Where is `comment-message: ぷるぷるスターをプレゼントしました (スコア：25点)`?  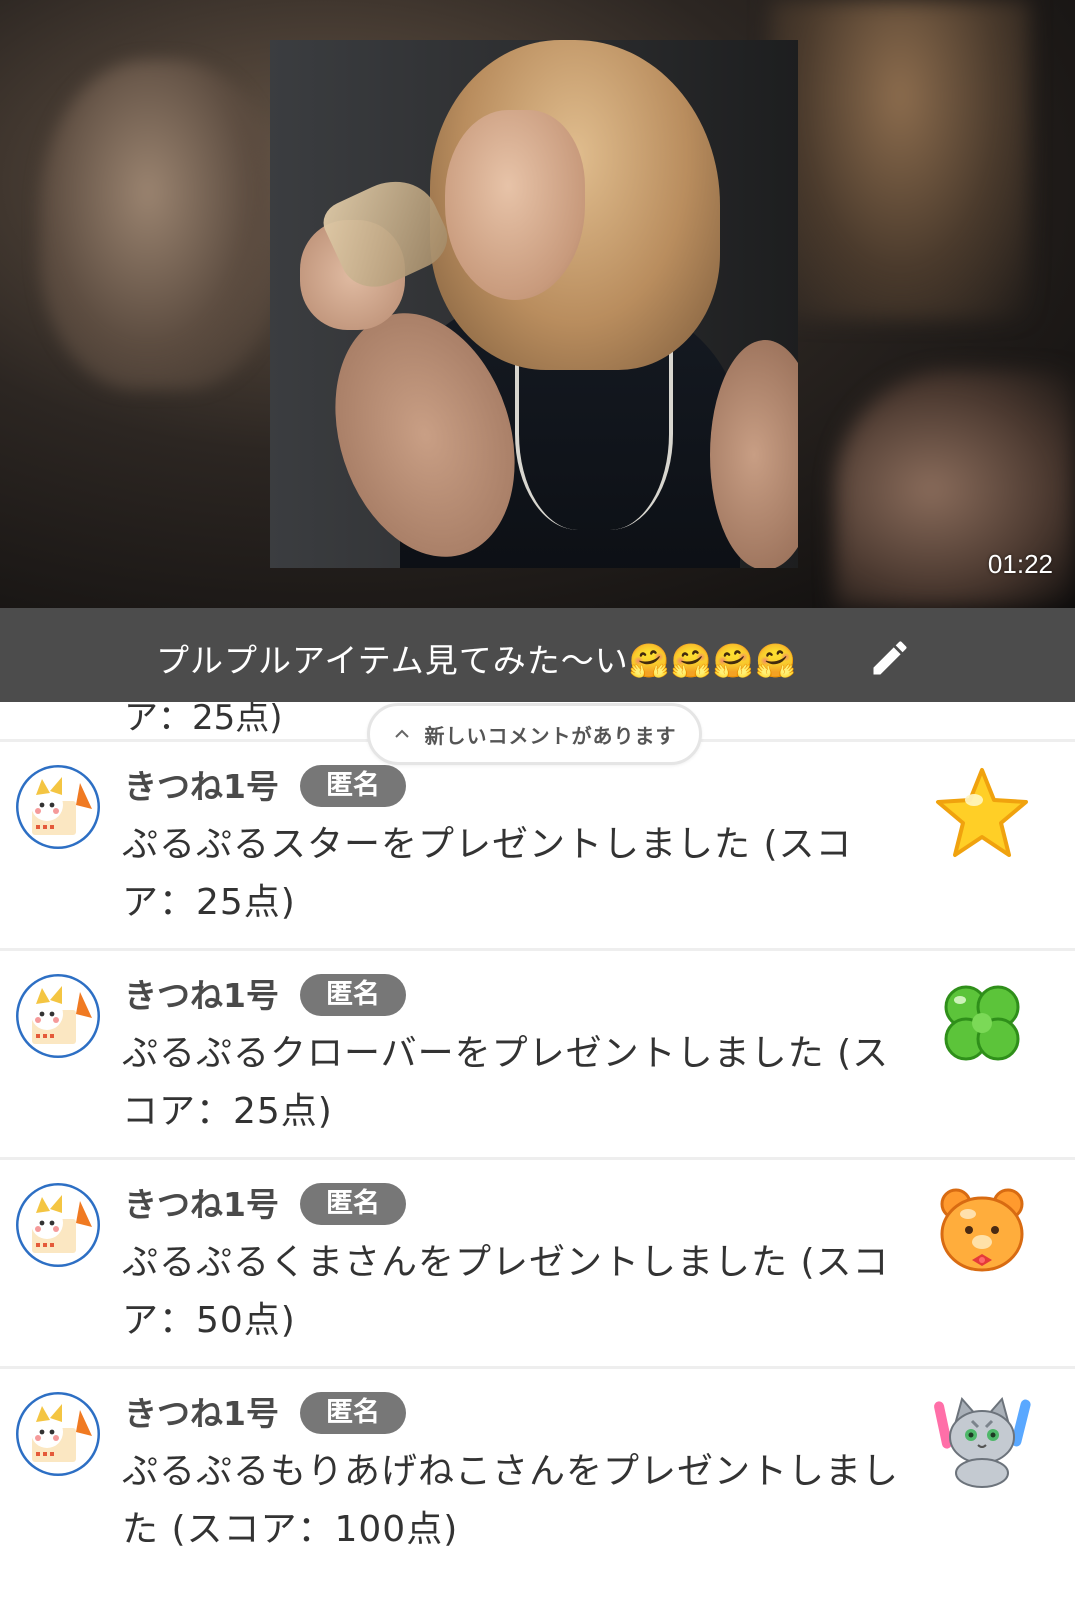
comment-message: ぷるぷるスターをプレゼントしました (スコア：25点) is located at coordinates (487, 873).